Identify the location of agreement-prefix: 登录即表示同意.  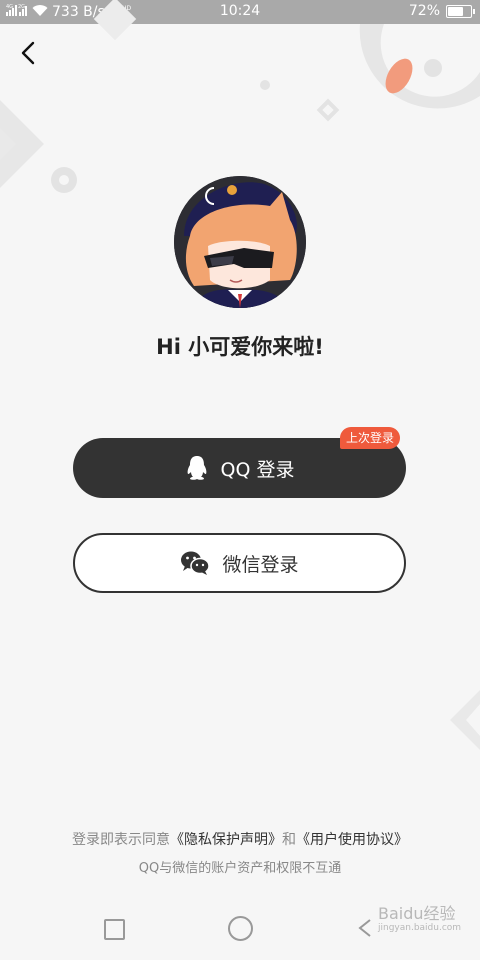
(121, 840).